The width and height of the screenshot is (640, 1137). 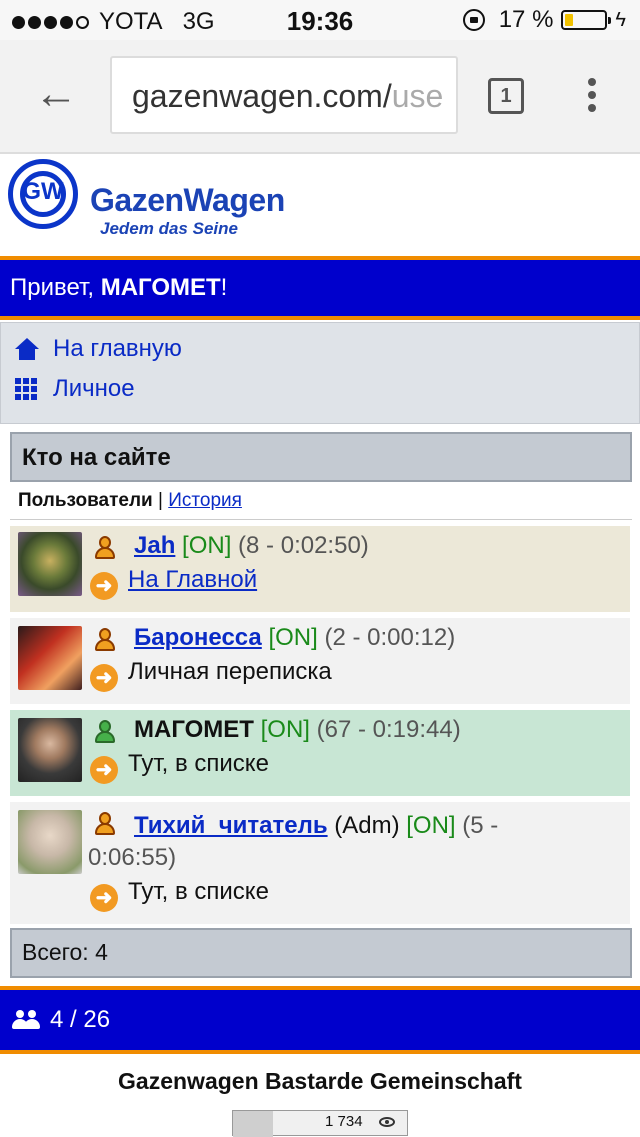 I want to click on browser-toolbar: ← gazenwagen.com/use 1, so click(x=320, y=97).